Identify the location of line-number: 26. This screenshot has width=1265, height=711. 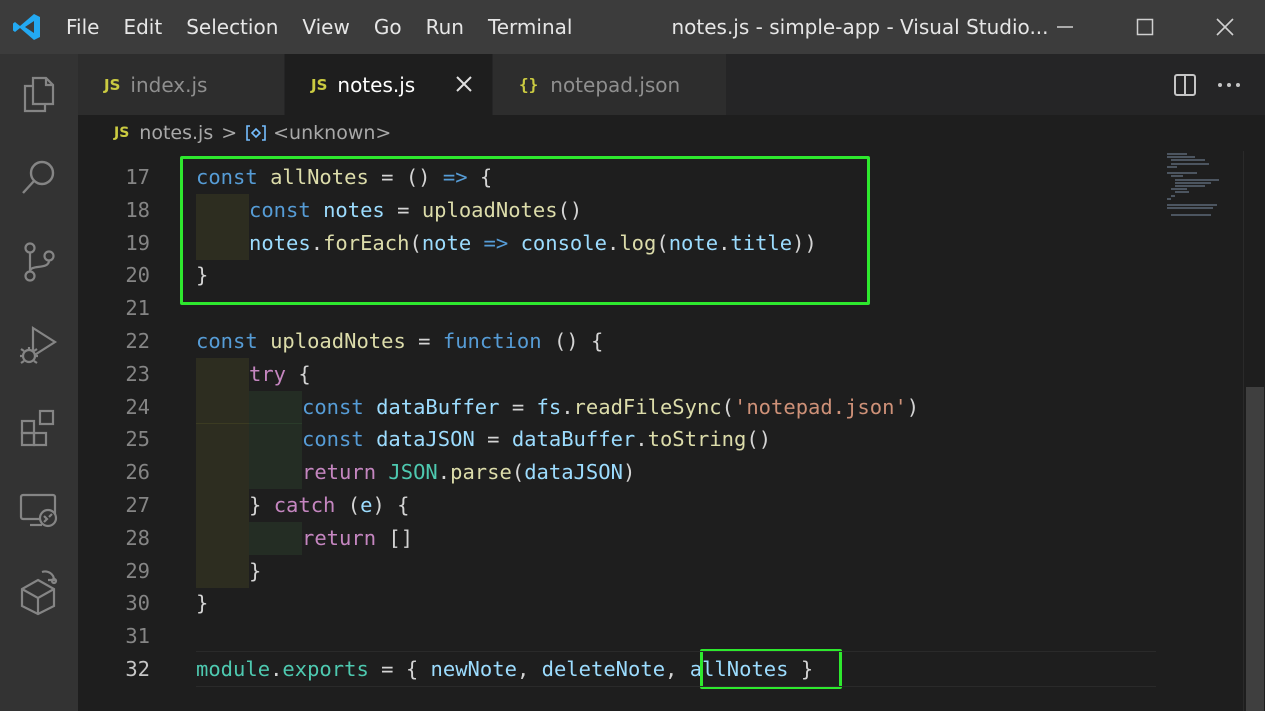
(137, 472).